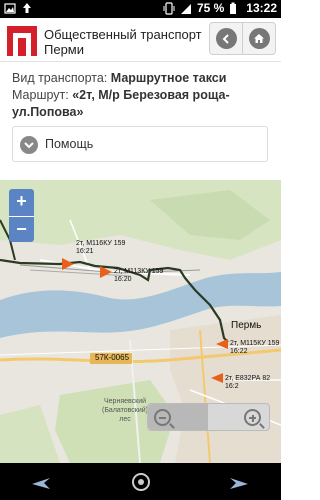 This screenshot has height=500, width=320. Describe the element at coordinates (41, 482) in the screenshot. I see `back-nav-icon` at that location.